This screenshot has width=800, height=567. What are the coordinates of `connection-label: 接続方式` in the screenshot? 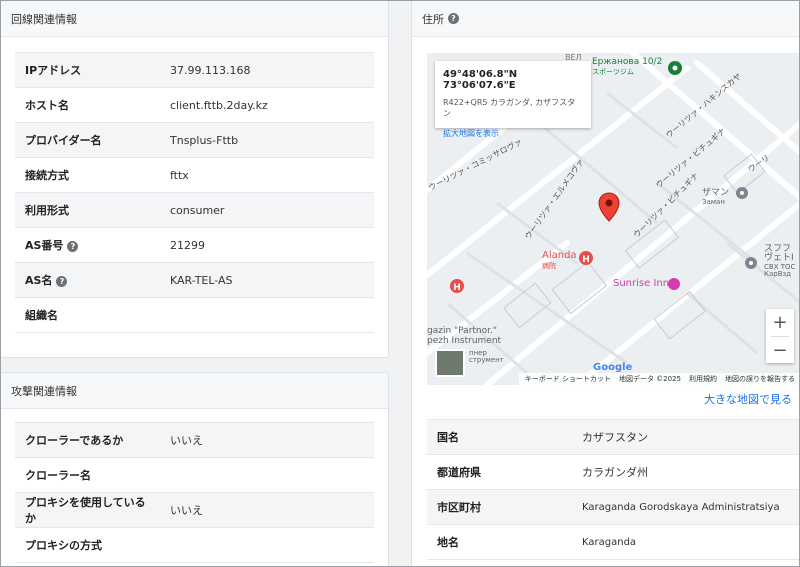 It's located at (87, 175).